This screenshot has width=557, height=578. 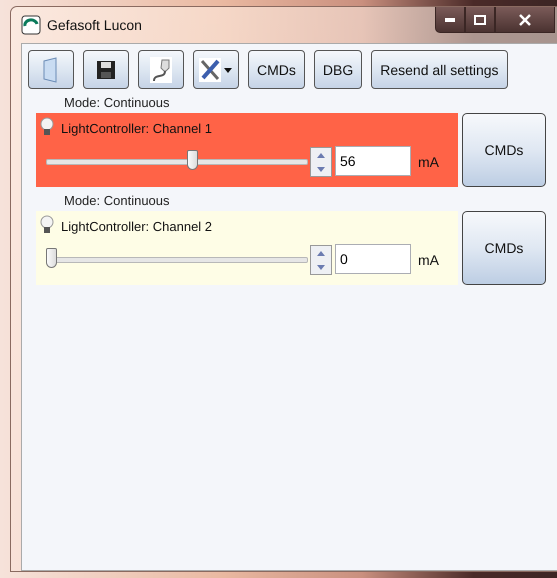 I want to click on value-field: 0, so click(x=373, y=259).